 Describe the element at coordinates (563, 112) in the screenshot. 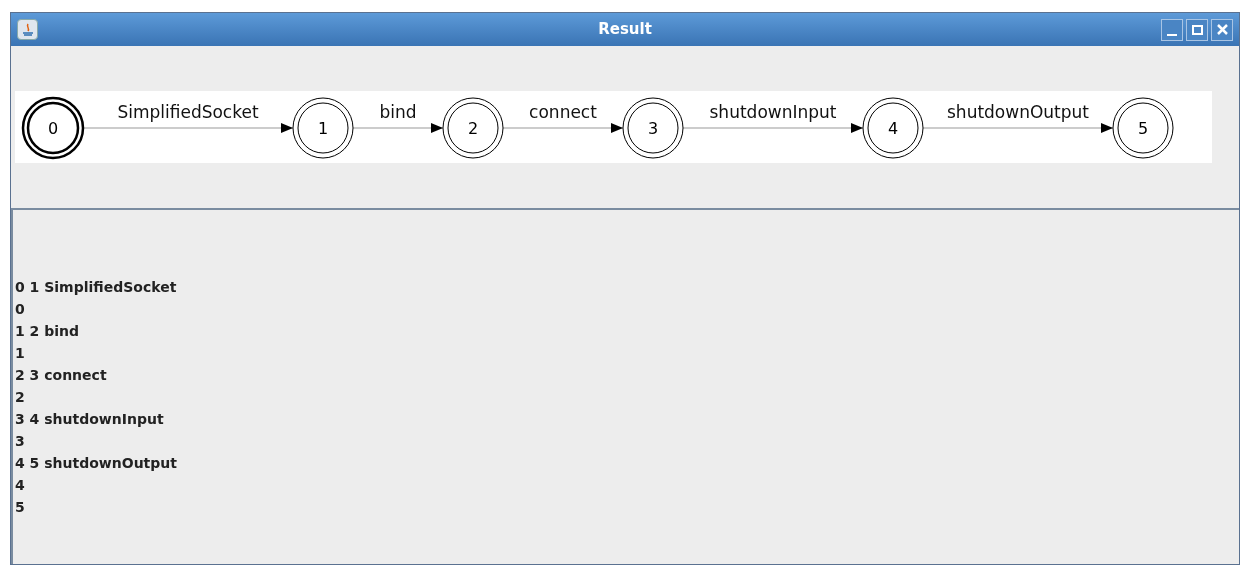

I see `transition-label: connect` at that location.